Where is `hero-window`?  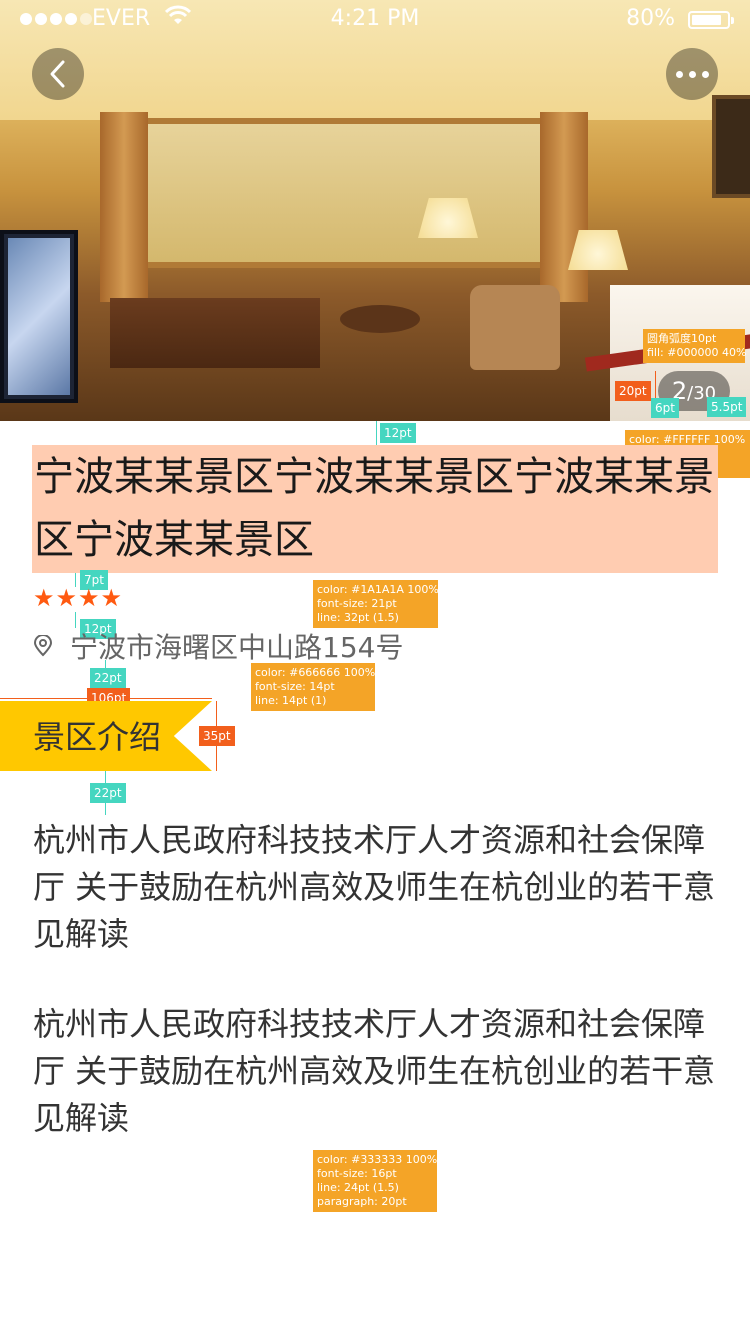 hero-window is located at coordinates (337, 193).